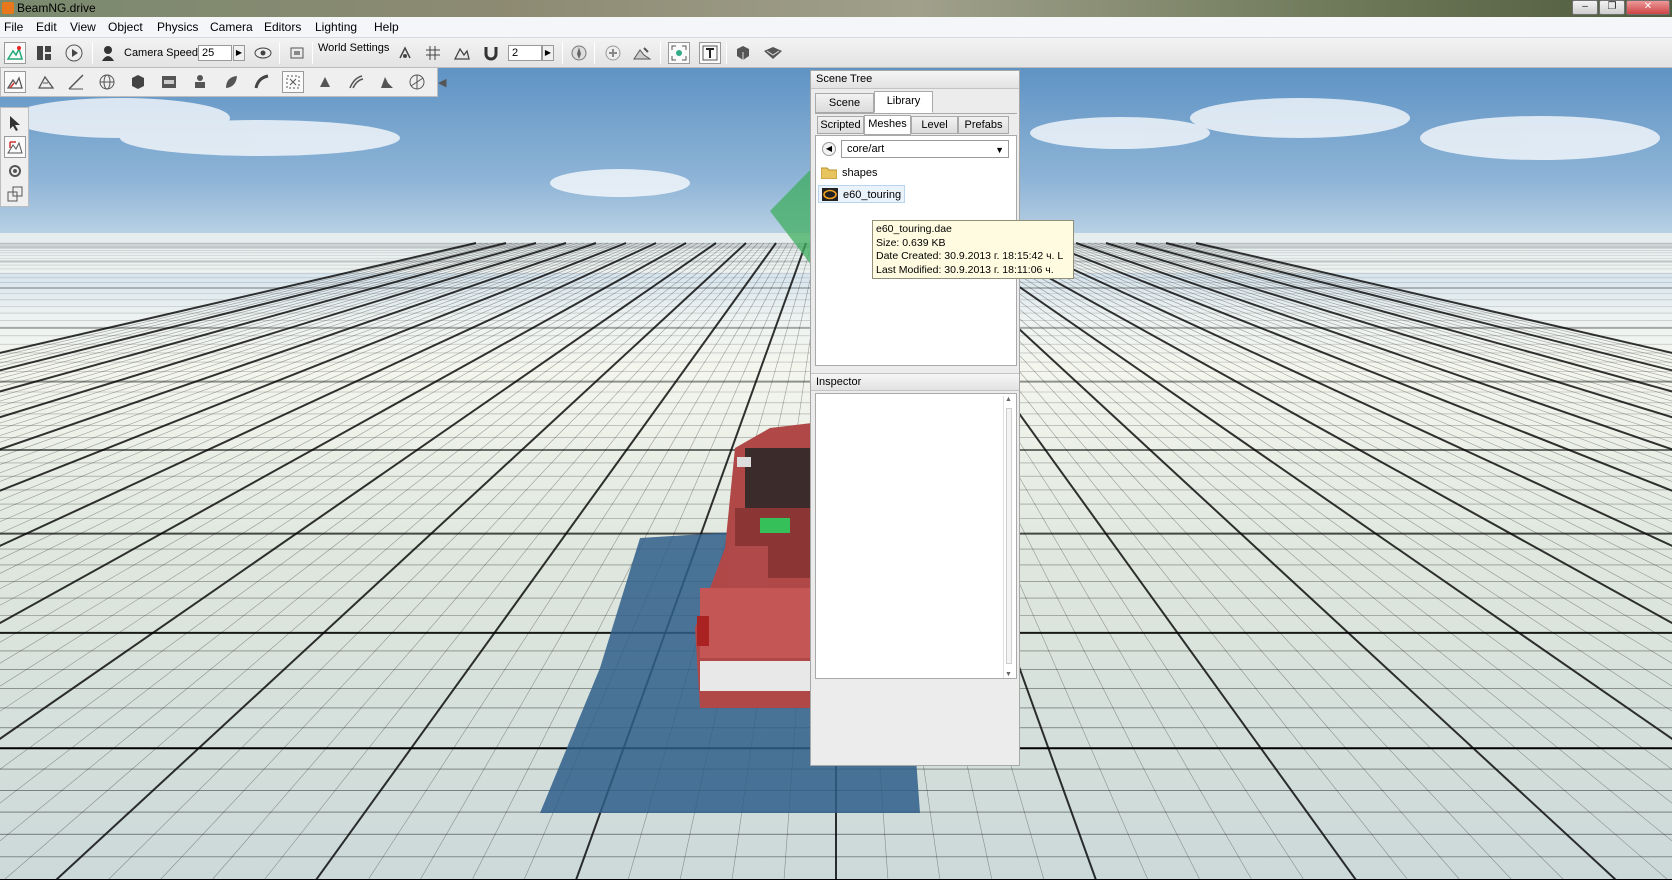  Describe the element at coordinates (387, 82) in the screenshot. I see `palette-decal-icon` at that location.